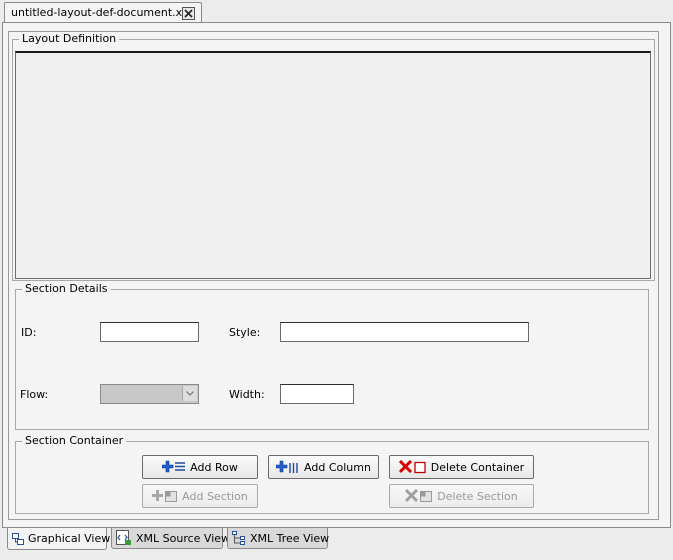 This screenshot has height=560, width=673. What do you see at coordinates (247, 394) in the screenshot?
I see `width-label: Width:` at bounding box center [247, 394].